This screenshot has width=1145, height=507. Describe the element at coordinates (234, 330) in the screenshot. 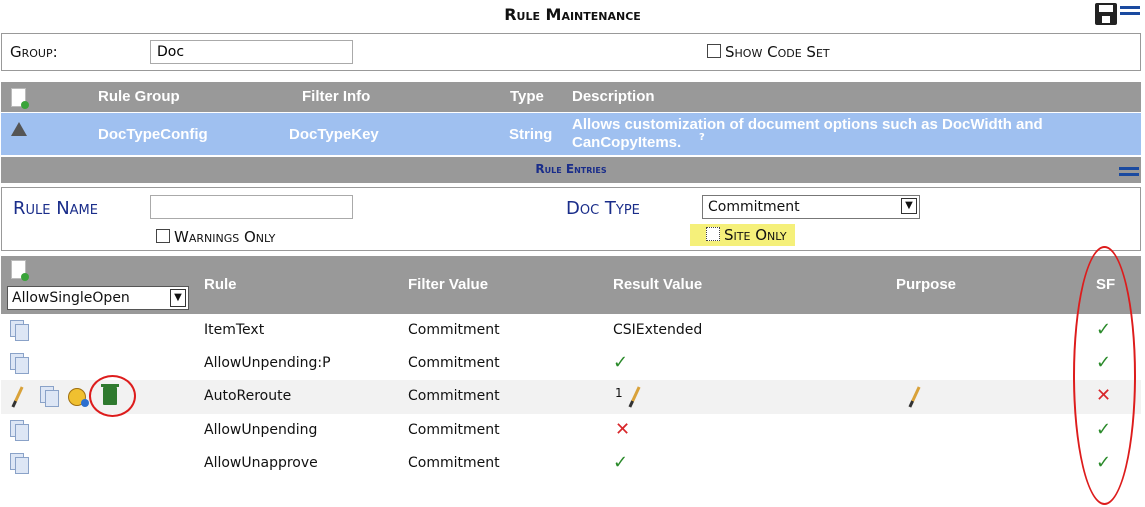

I see `rule-cell: ItemText` at that location.